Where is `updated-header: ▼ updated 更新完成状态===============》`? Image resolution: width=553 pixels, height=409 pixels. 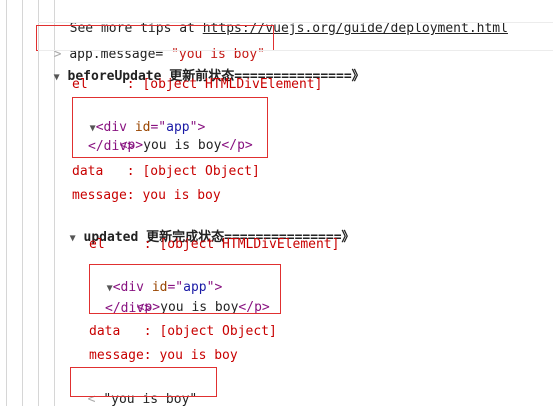 updated-header: ▼ updated 更新完成状态===============》 is located at coordinates (204, 228).